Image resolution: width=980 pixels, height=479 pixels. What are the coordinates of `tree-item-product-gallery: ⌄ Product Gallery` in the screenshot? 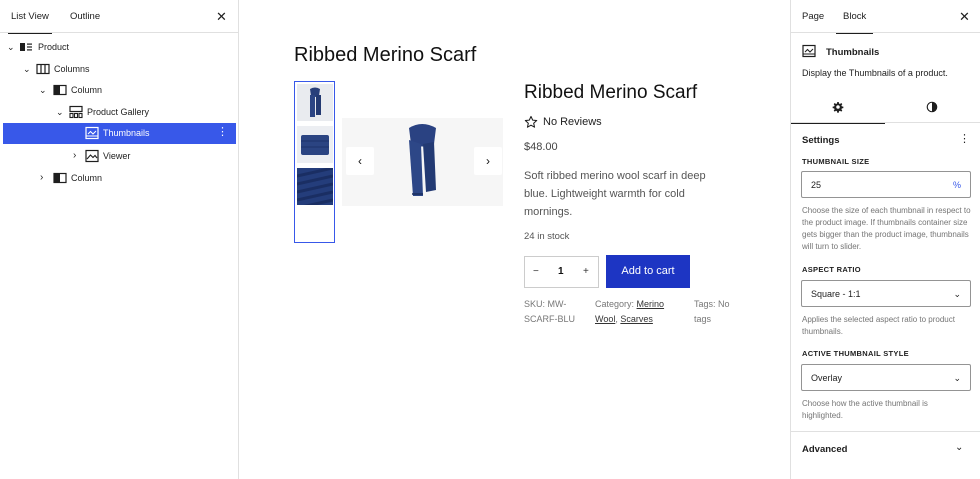 It's located at (118, 112).